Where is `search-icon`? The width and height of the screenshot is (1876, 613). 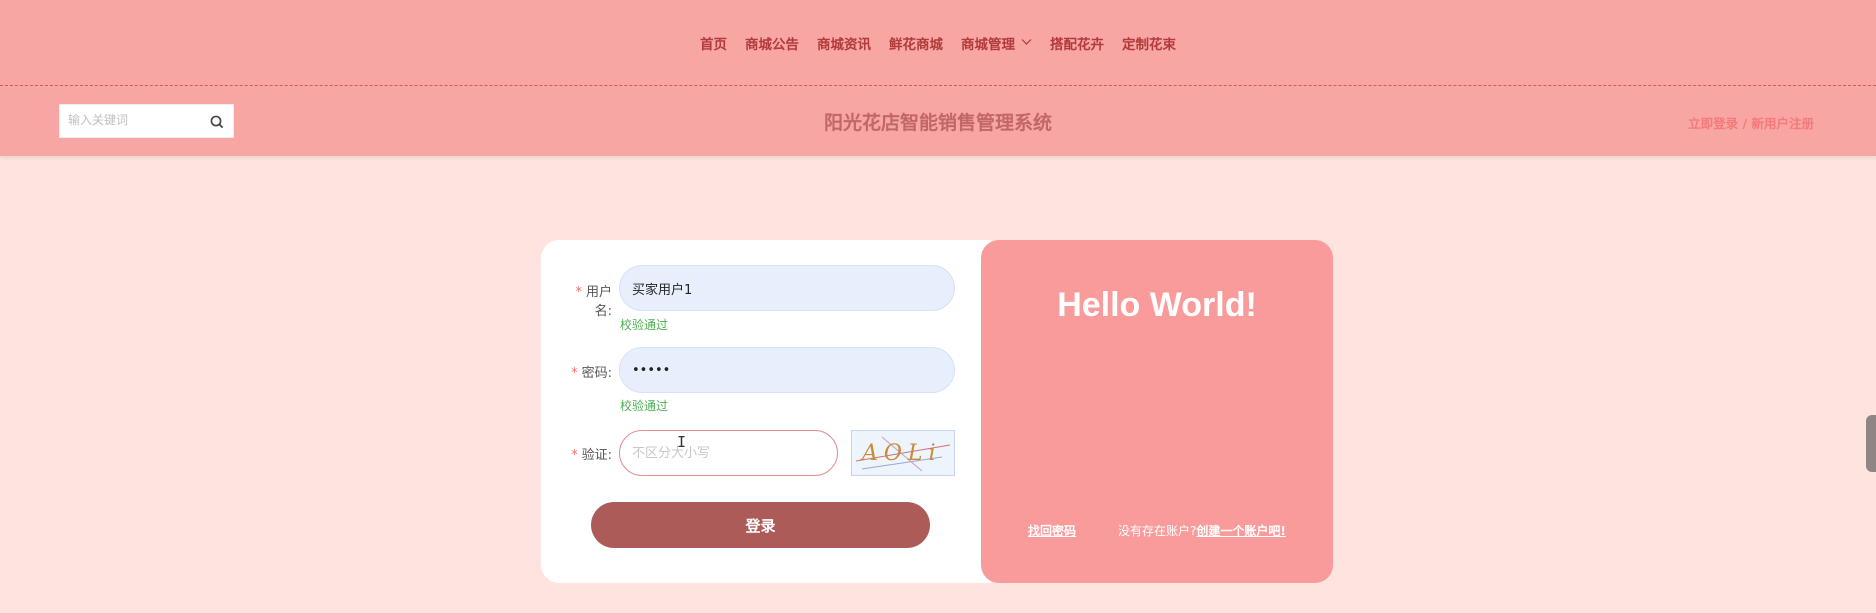
search-icon is located at coordinates (217, 122).